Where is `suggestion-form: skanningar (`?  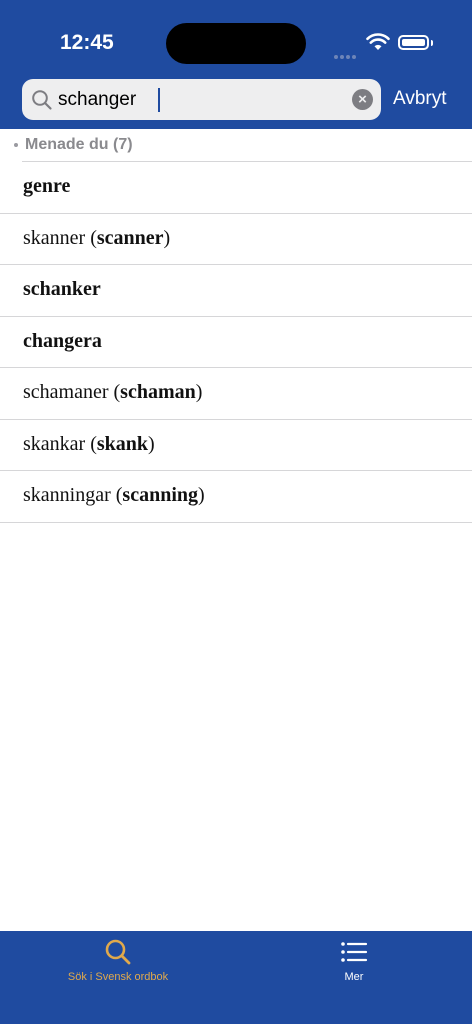 suggestion-form: skanningar ( is located at coordinates (73, 495).